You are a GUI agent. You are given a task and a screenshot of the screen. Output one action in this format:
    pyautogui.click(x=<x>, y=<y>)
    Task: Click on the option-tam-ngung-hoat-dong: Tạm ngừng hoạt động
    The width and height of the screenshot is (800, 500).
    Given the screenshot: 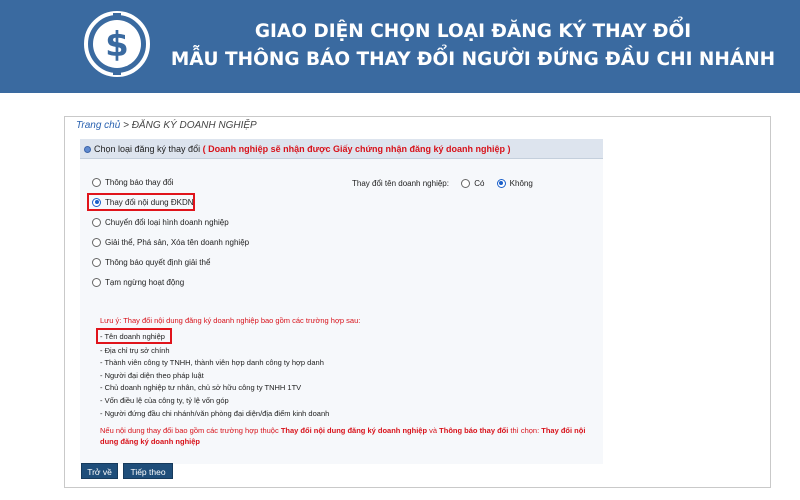 What is the action you would take?
    pyautogui.click(x=138, y=283)
    